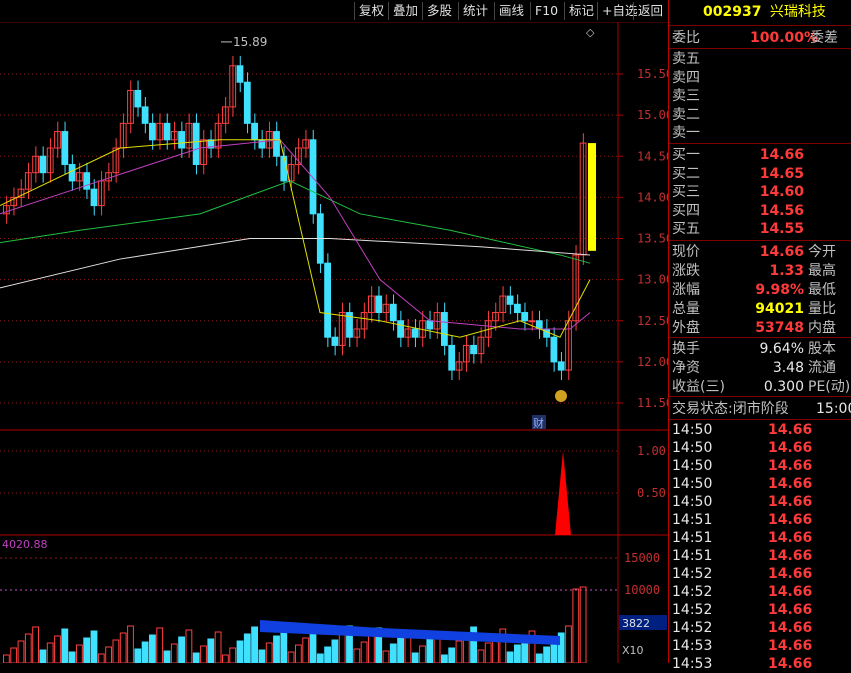  What do you see at coordinates (633, 650) in the screenshot?
I see `volume-scale: X10` at bounding box center [633, 650].